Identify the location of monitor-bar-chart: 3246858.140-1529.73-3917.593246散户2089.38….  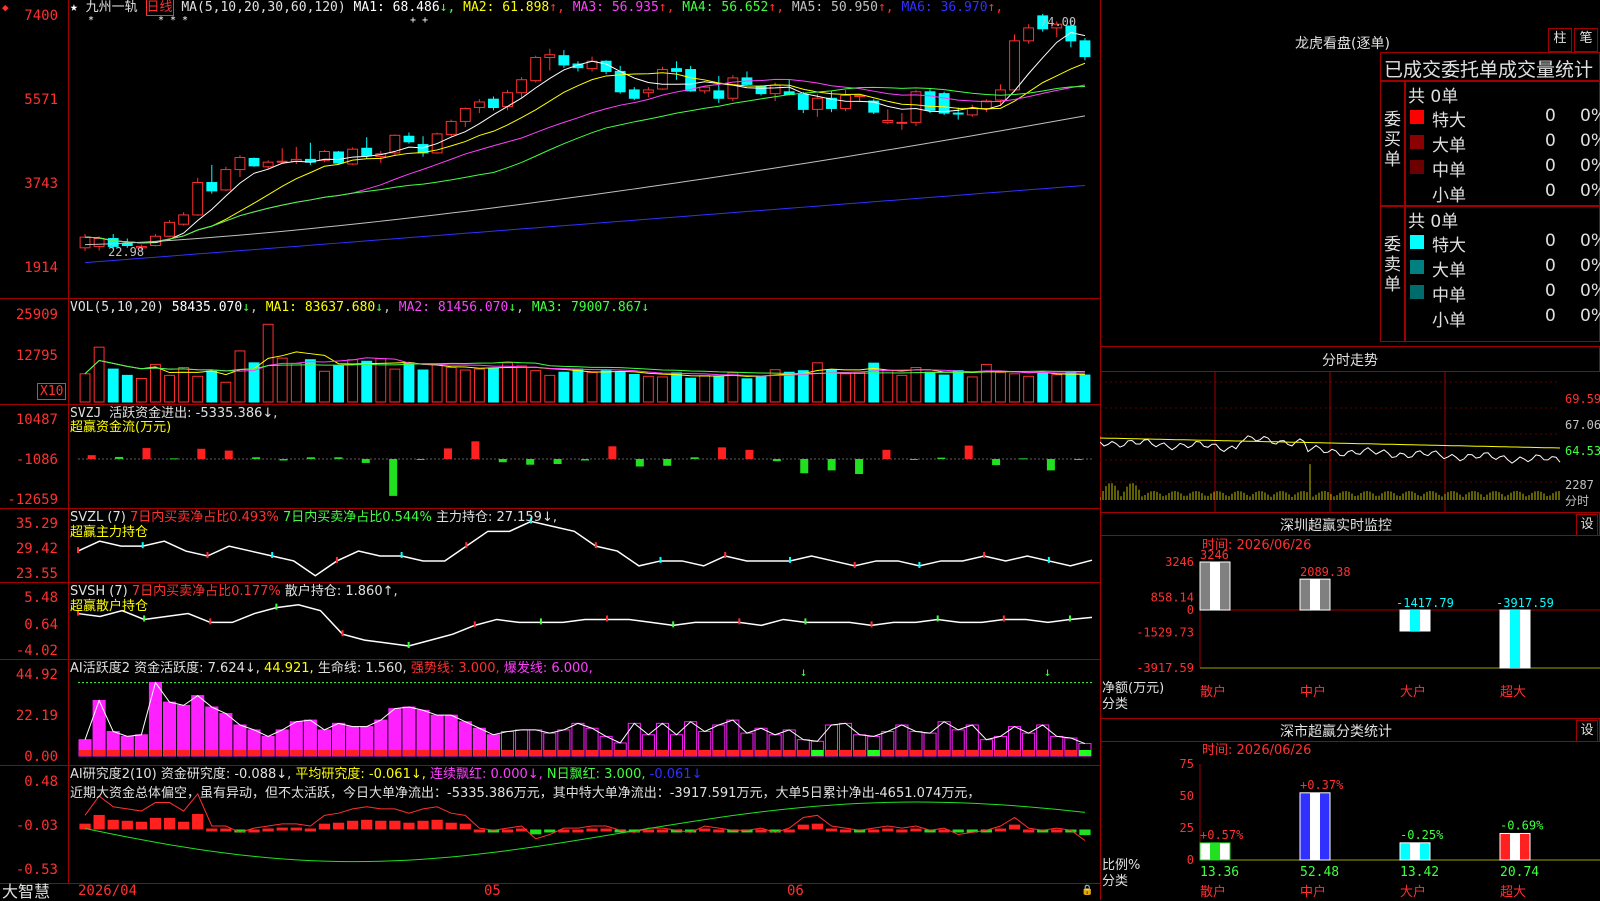
(1350, 626).